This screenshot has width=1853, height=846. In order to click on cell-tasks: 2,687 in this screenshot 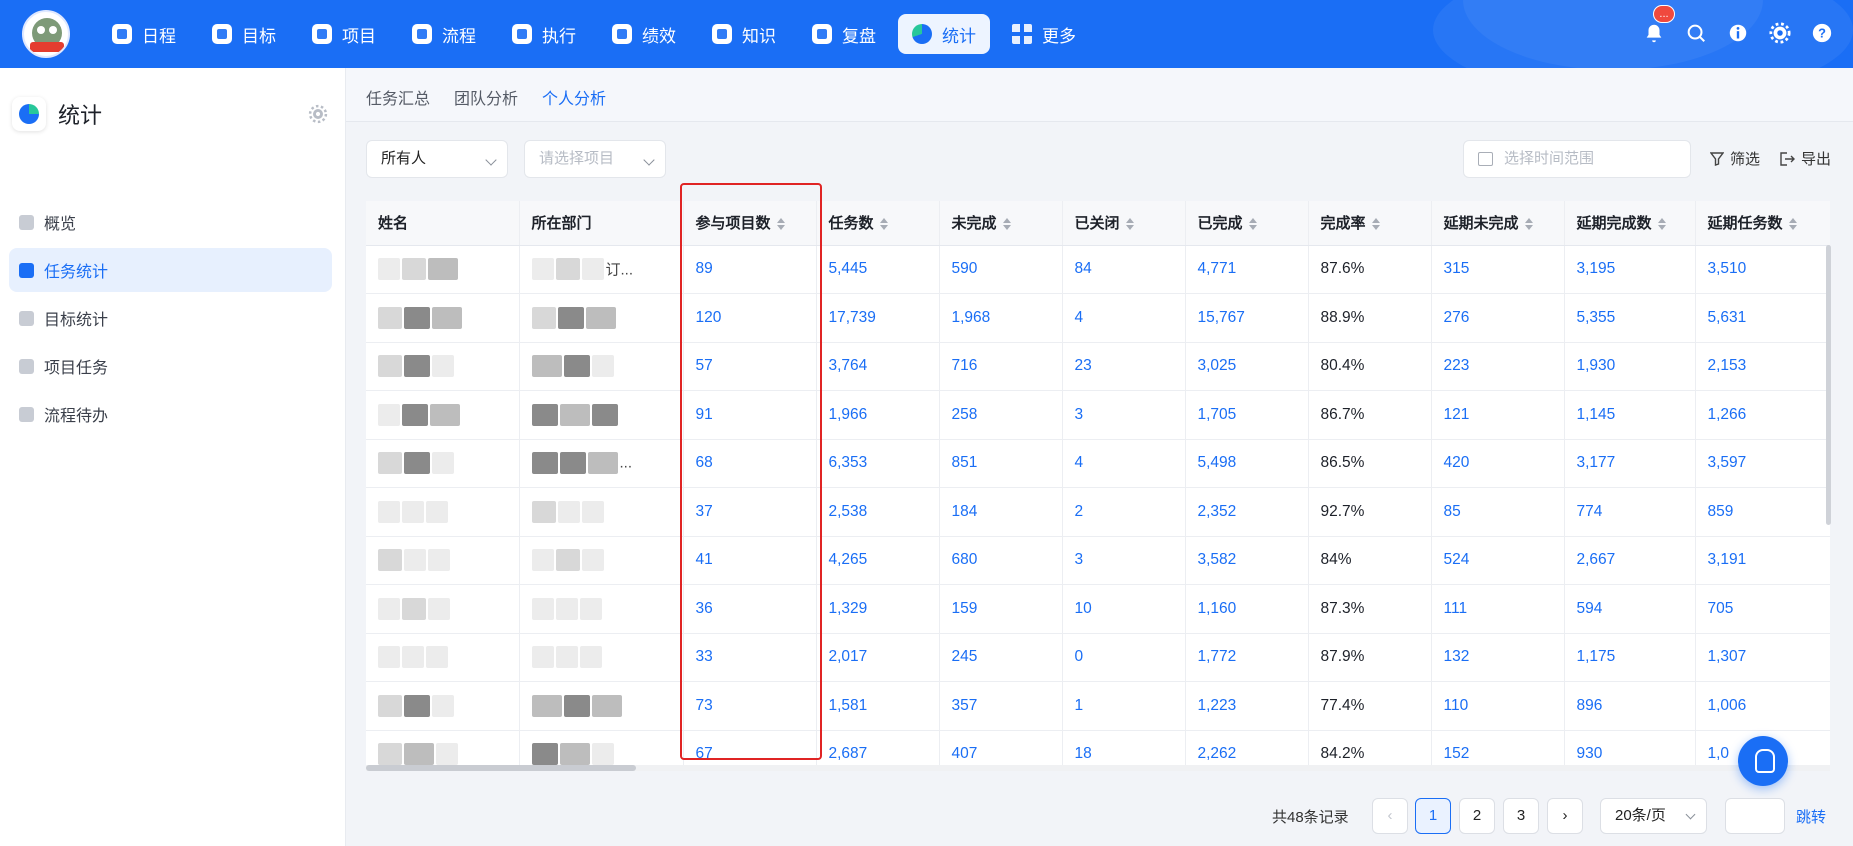, I will do `click(878, 749)`.